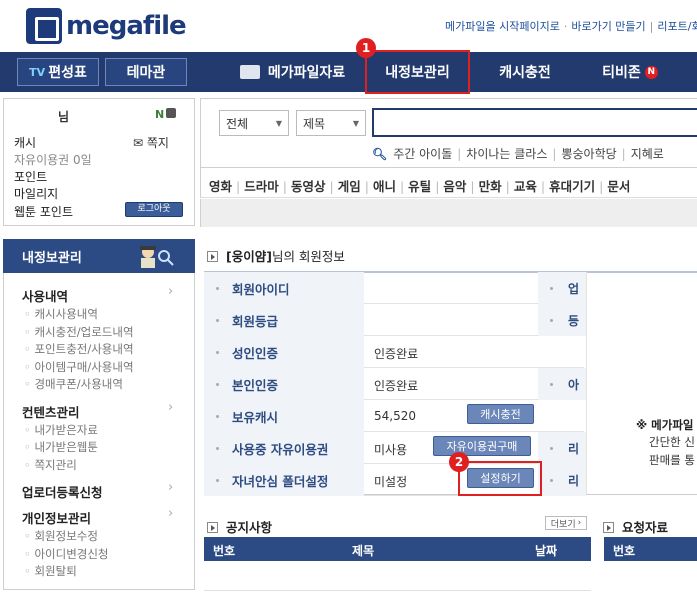  I want to click on category-link: 영화, so click(220, 186).